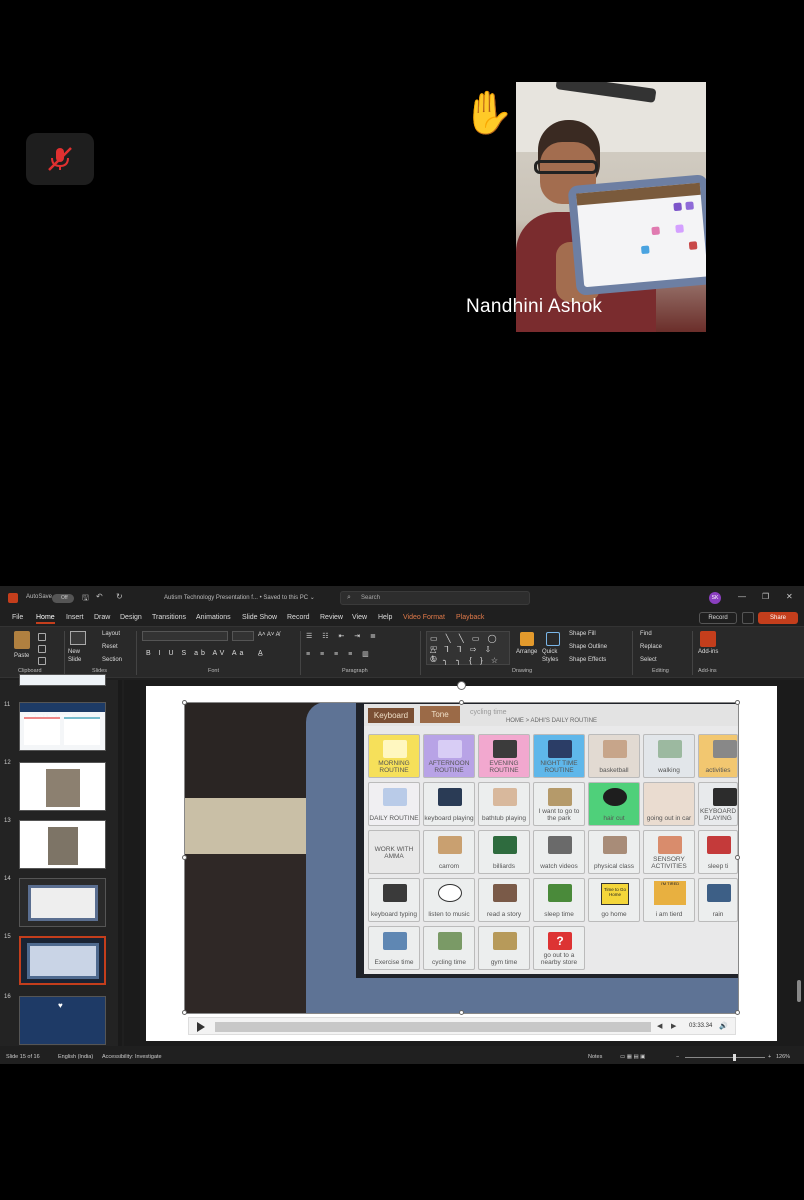  Describe the element at coordinates (42, 661) in the screenshot. I see `format-painter-icon` at that location.